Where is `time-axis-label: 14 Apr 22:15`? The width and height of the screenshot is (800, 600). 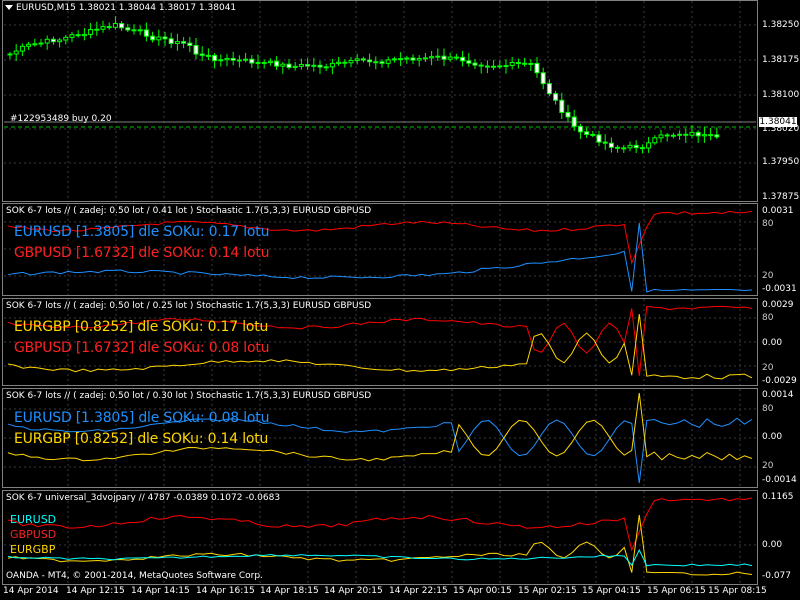 time-axis-label: 14 Apr 22:15 is located at coordinates (418, 591).